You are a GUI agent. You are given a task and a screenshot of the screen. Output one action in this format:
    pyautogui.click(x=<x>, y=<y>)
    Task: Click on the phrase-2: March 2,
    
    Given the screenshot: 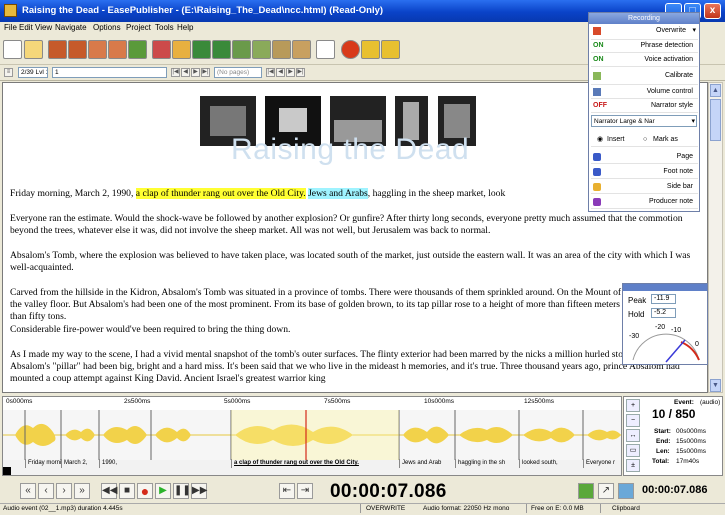 What is the action you would take?
    pyautogui.click(x=80, y=463)
    